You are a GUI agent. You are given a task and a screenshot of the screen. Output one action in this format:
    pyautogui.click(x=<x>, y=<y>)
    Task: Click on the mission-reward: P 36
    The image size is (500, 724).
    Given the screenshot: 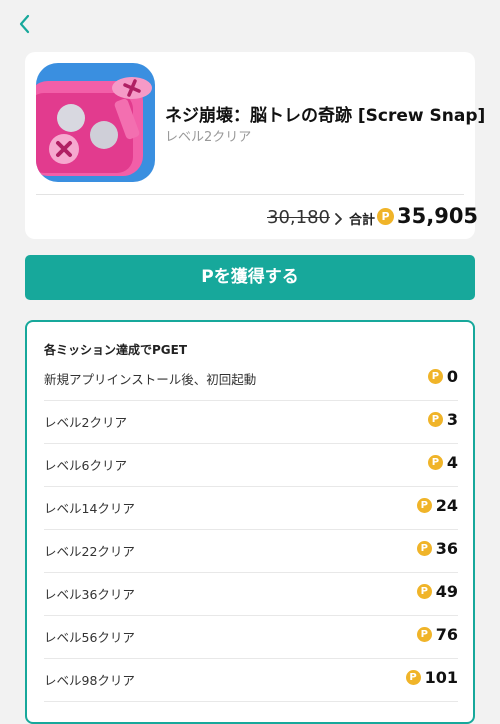 What is the action you would take?
    pyautogui.click(x=437, y=548)
    